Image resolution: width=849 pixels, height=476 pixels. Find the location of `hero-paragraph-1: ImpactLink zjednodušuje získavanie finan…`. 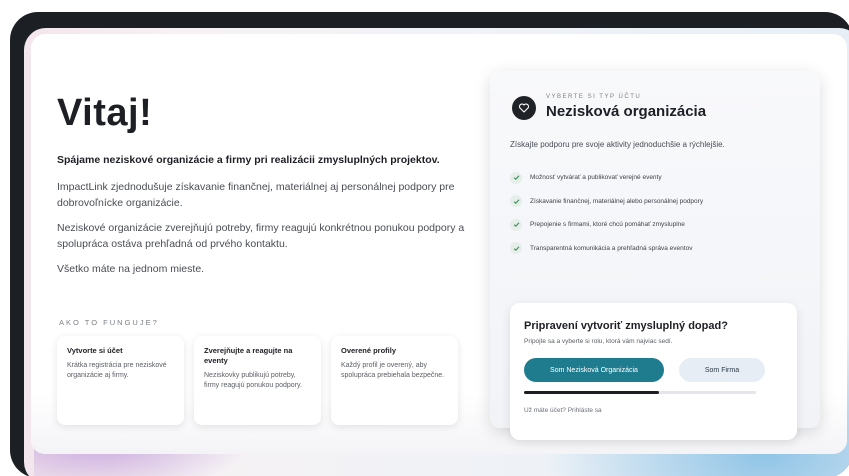

hero-paragraph-1: ImpactLink zjednodušuje získavanie finan… is located at coordinates (256, 195).